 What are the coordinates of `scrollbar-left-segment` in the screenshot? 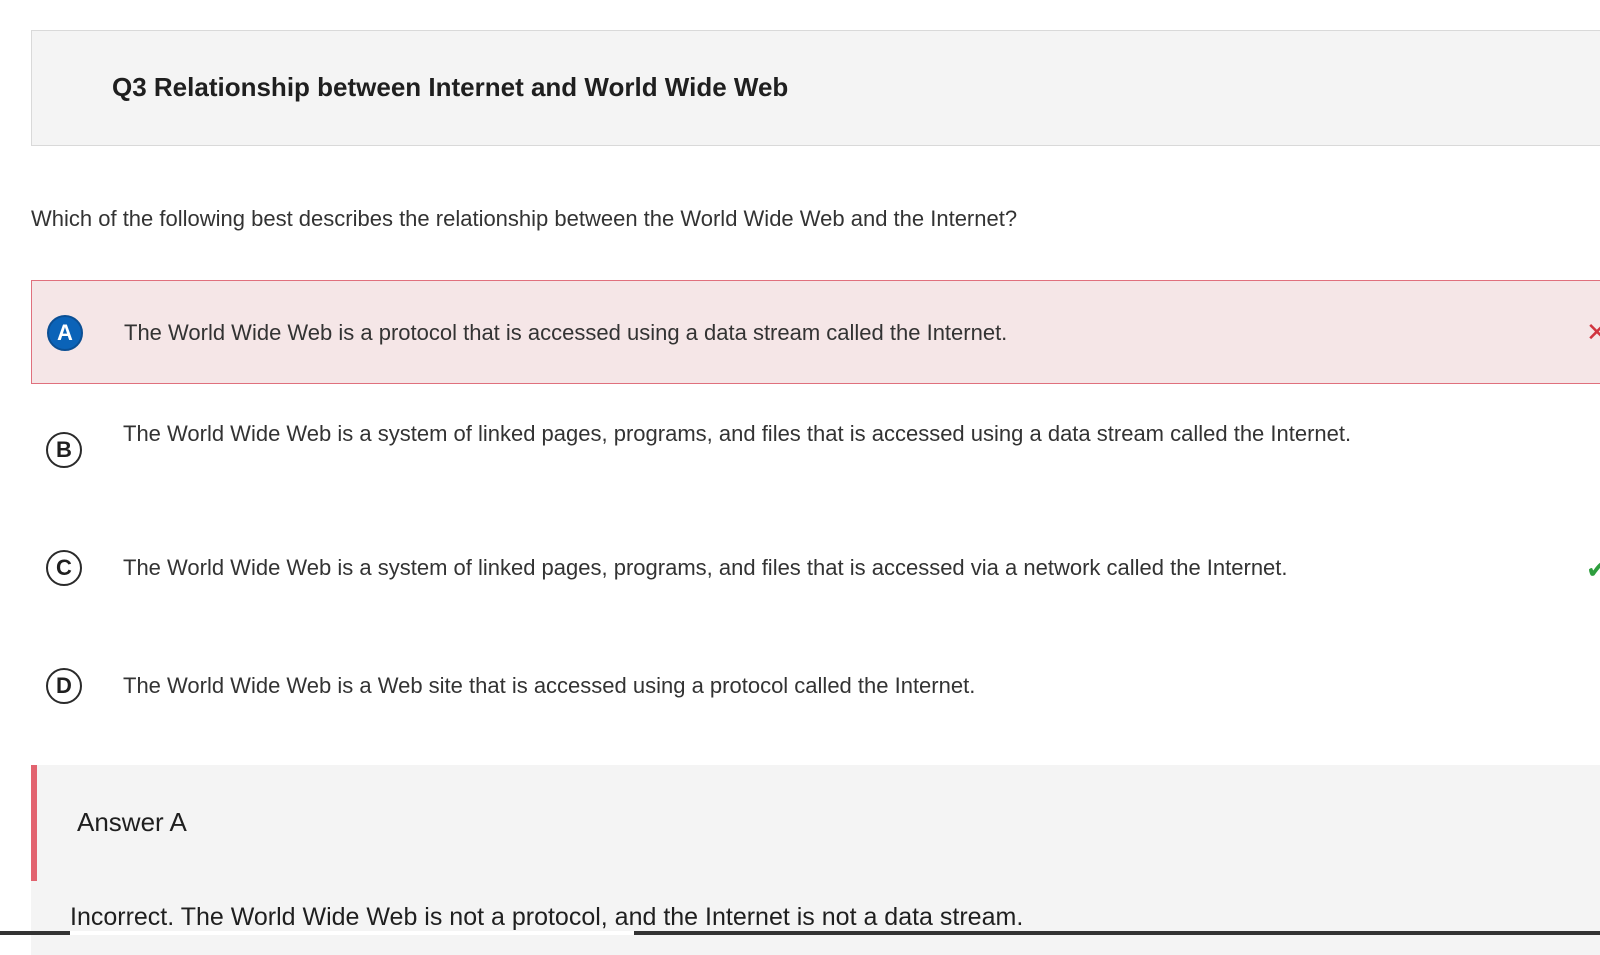 It's located at (35, 933).